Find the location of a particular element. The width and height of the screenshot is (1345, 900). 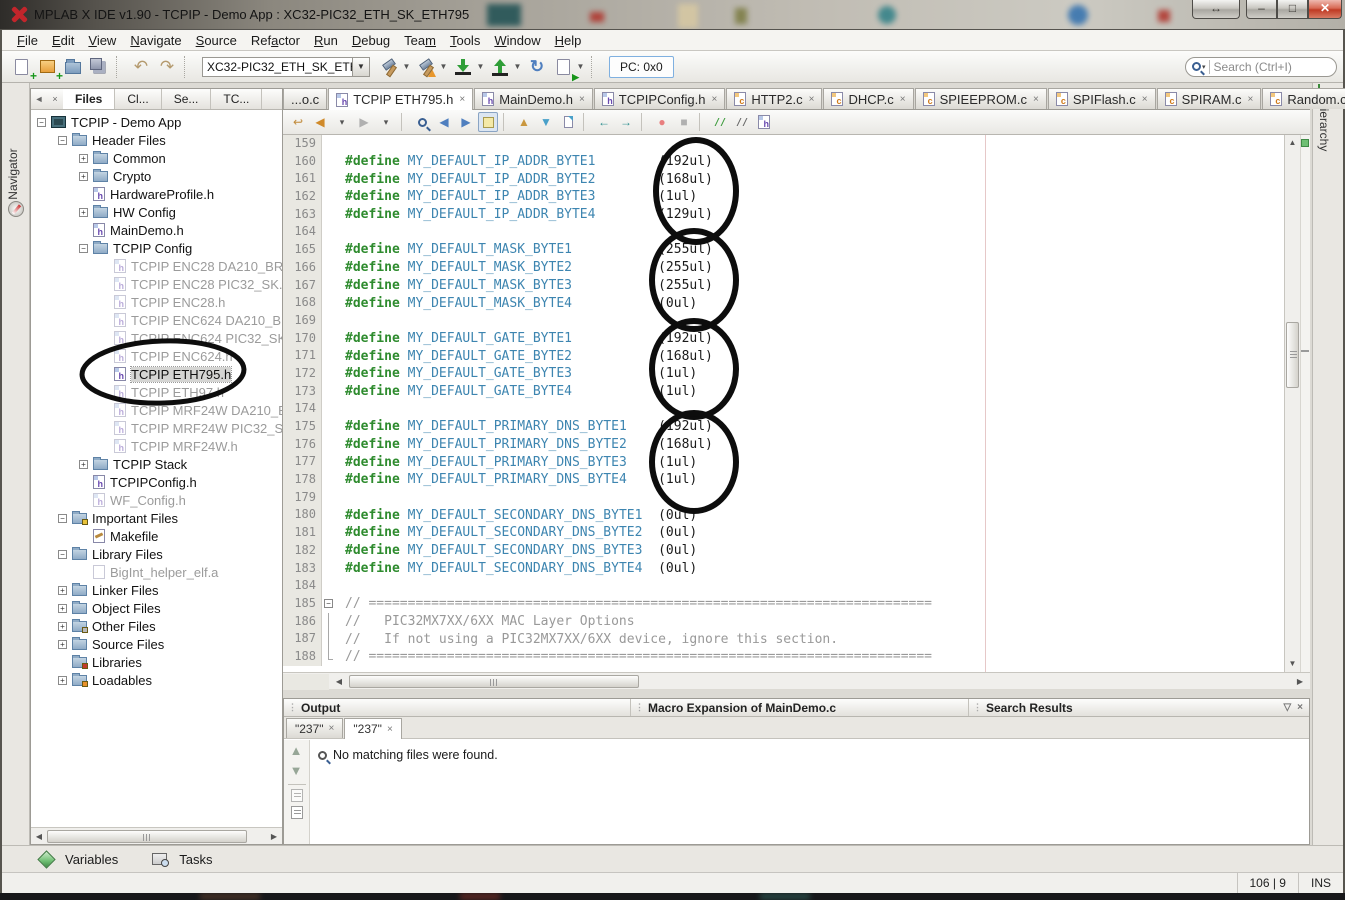

menu-source: Source is located at coordinates (216, 40).